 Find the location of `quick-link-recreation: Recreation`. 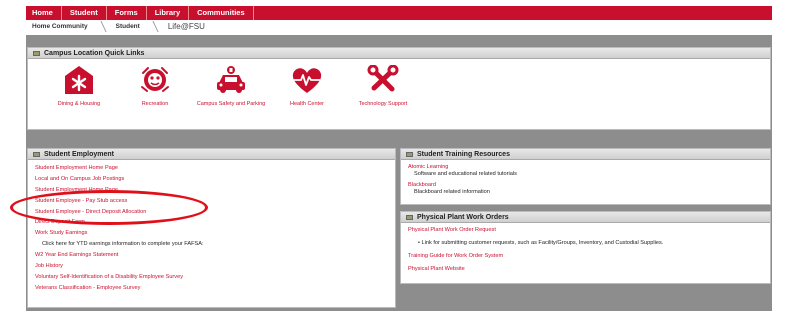

quick-link-recreation: Recreation is located at coordinates (155, 86).